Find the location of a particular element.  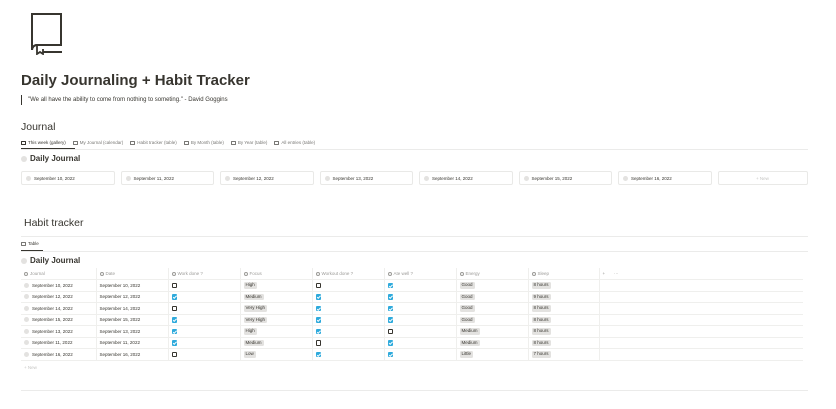

add-column-button: + is located at coordinates (605, 274).